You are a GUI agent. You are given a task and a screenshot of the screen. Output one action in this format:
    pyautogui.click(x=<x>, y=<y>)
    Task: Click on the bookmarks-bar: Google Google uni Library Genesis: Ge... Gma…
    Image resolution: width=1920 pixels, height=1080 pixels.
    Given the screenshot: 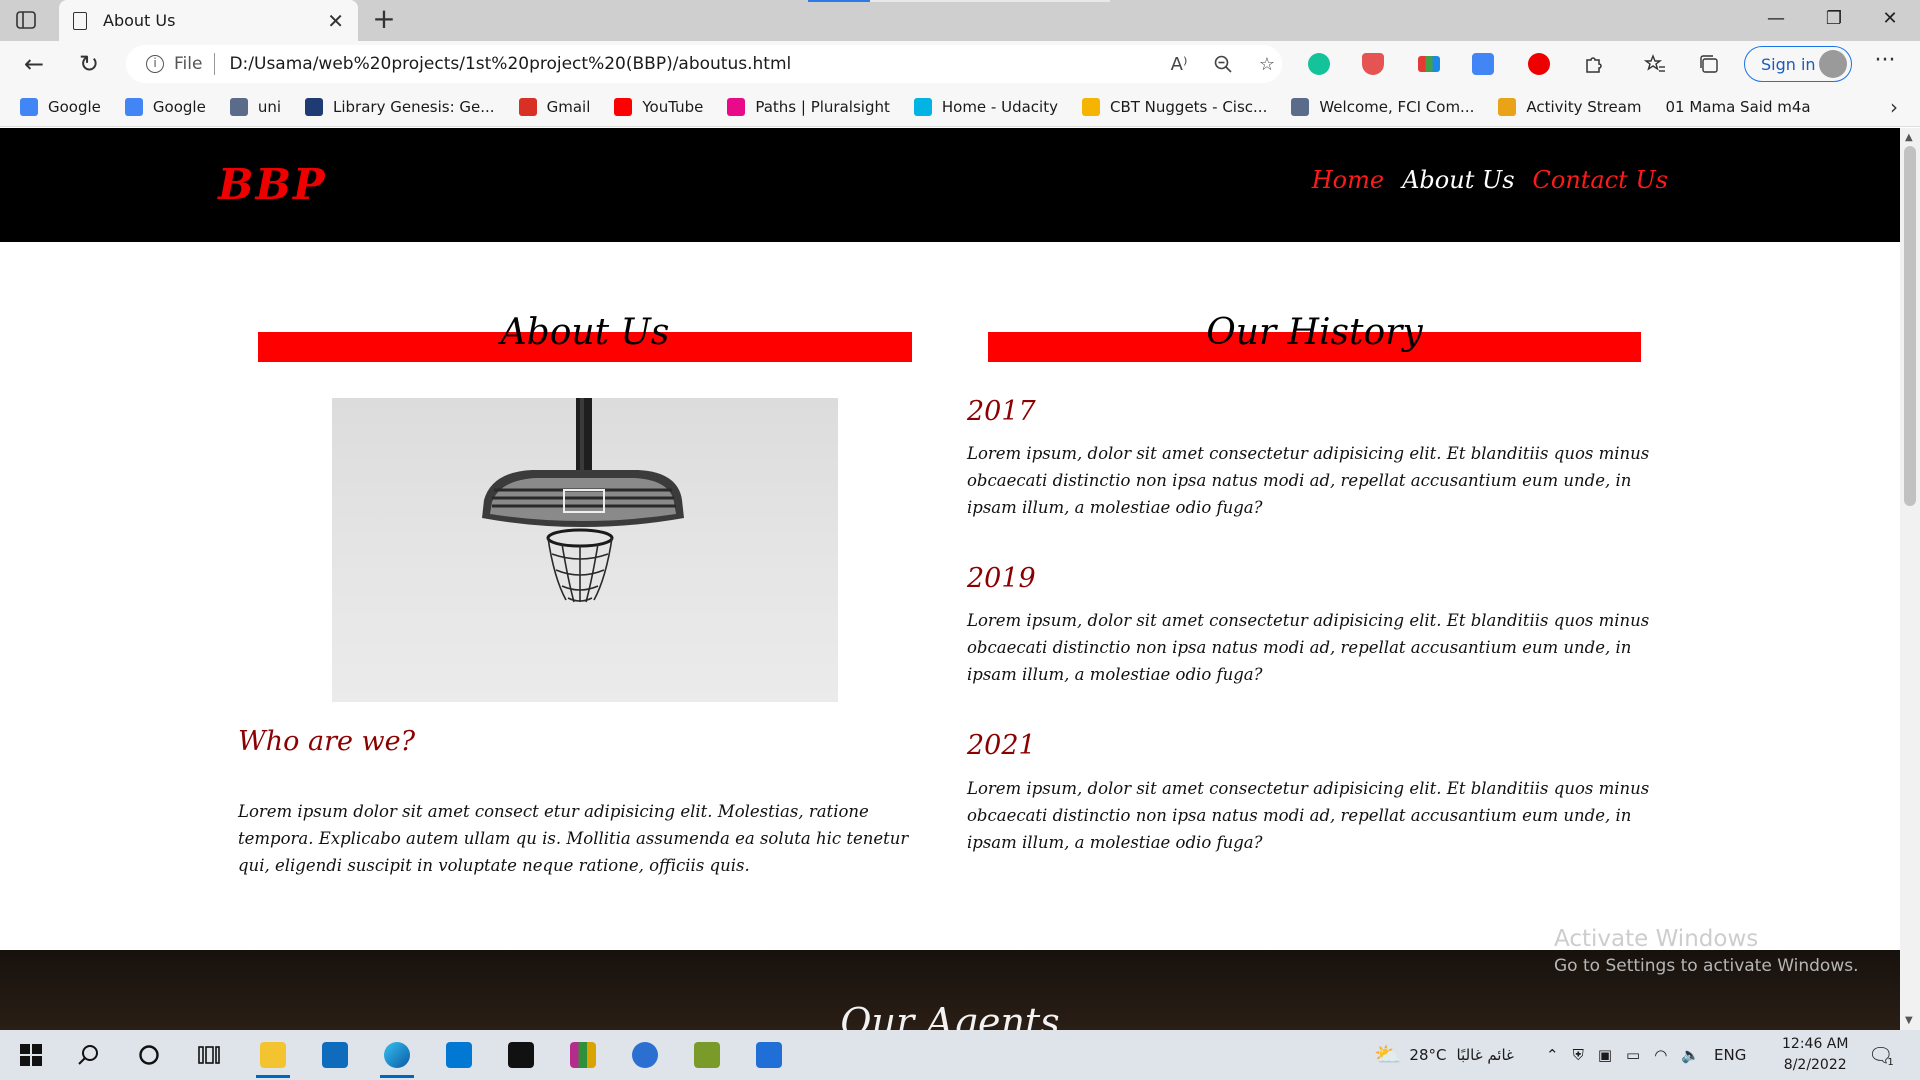 What is the action you would take?
    pyautogui.click(x=960, y=107)
    